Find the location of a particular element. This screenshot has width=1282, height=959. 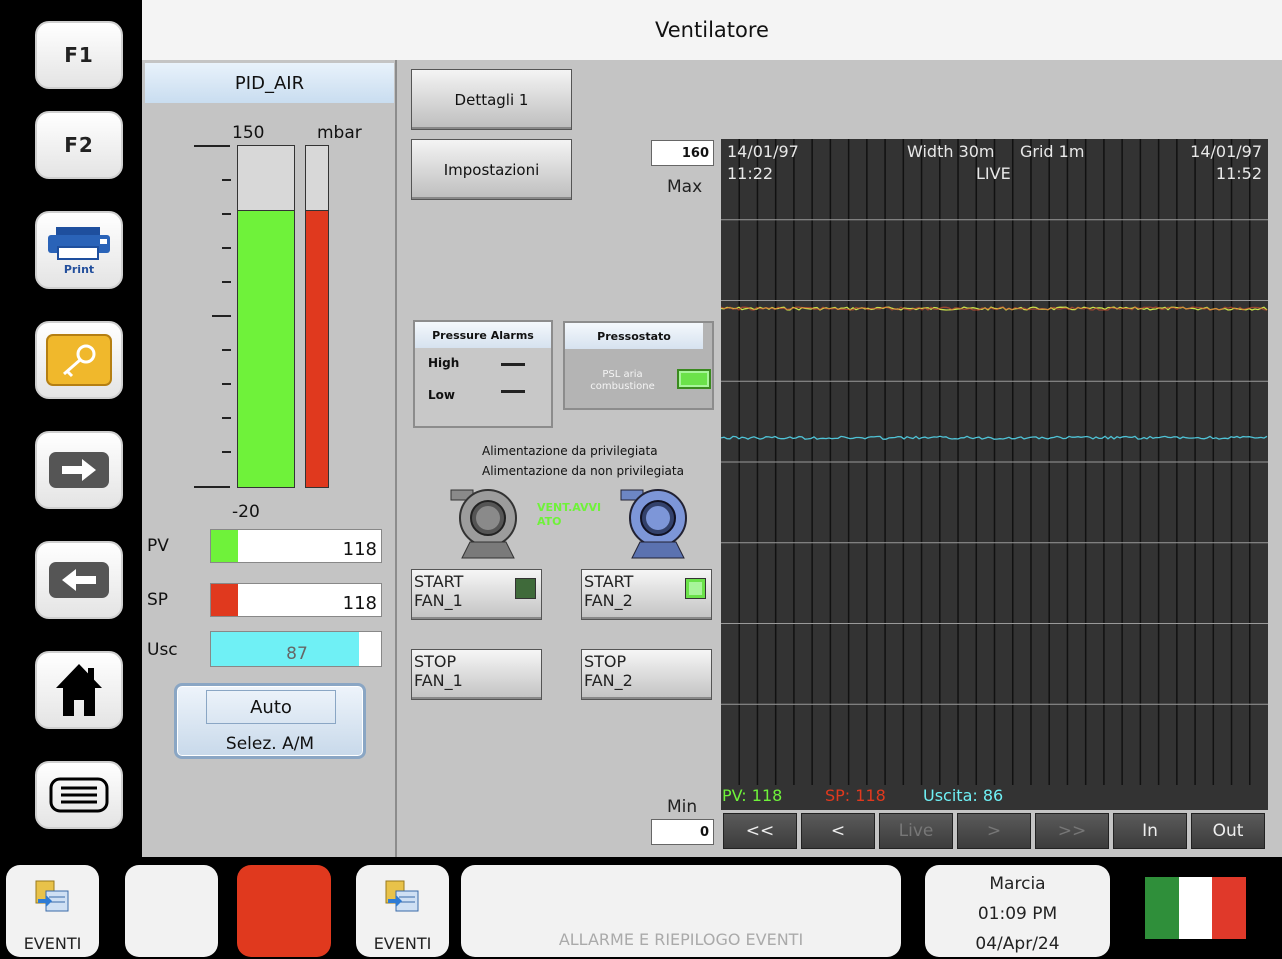

fan-status-line2: ATO is located at coordinates (549, 521).